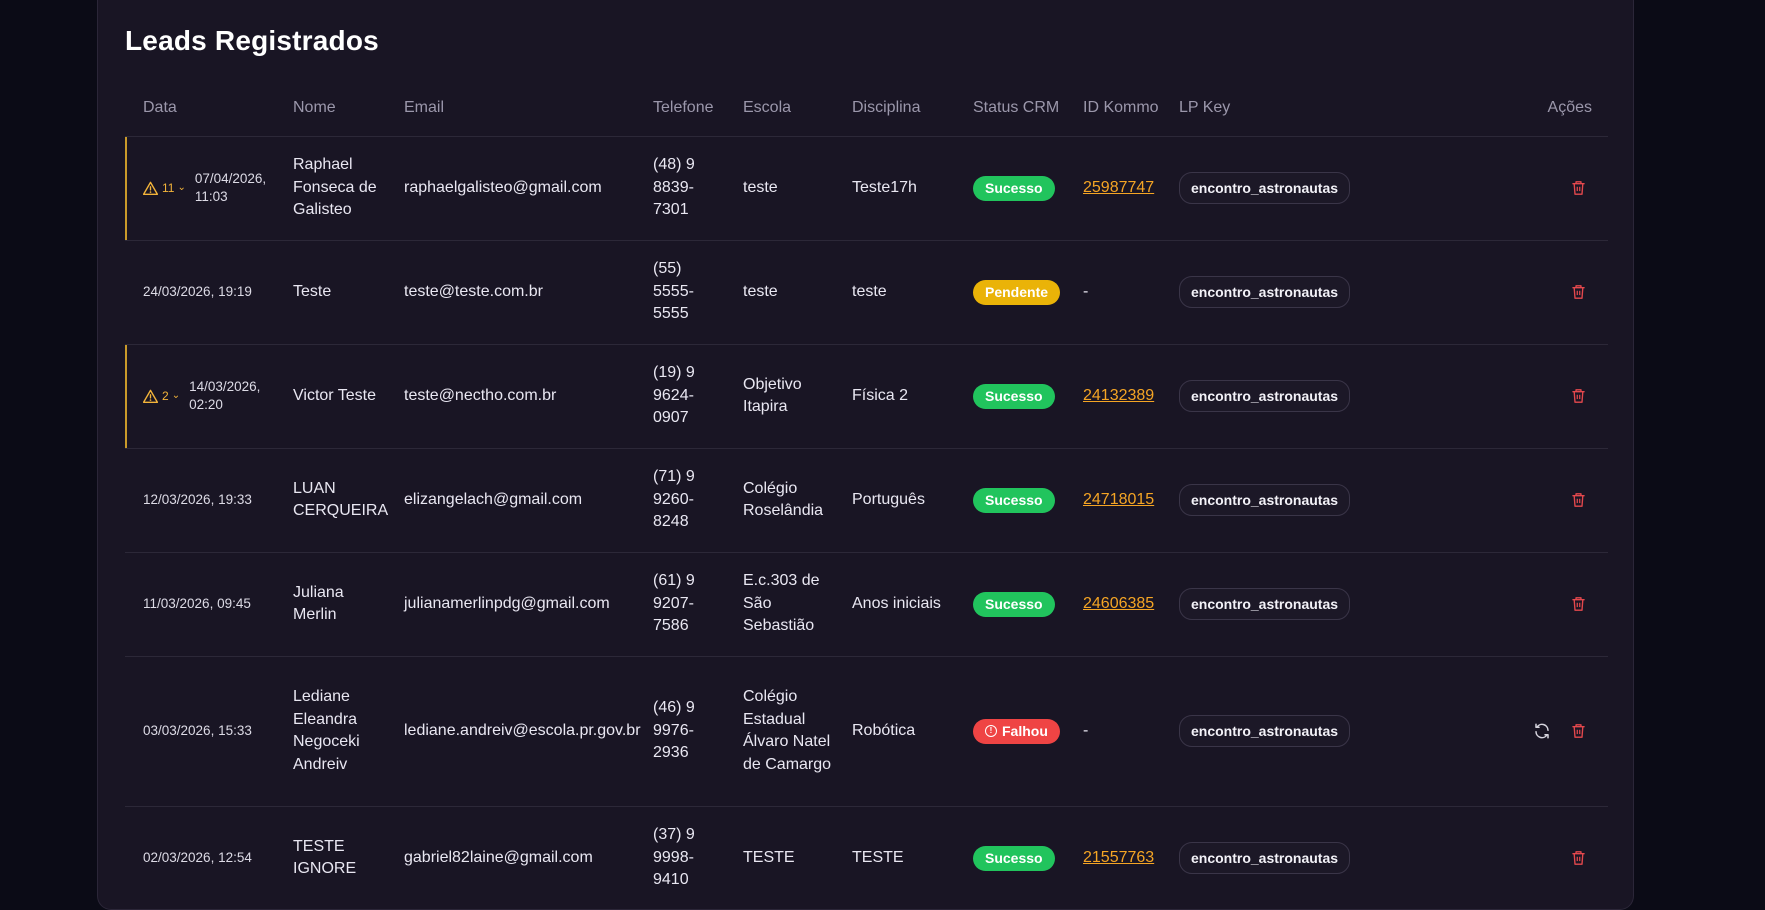 Image resolution: width=1765 pixels, height=910 pixels. What do you see at coordinates (1010, 108) in the screenshot?
I see `col-header-status: Status CRM` at bounding box center [1010, 108].